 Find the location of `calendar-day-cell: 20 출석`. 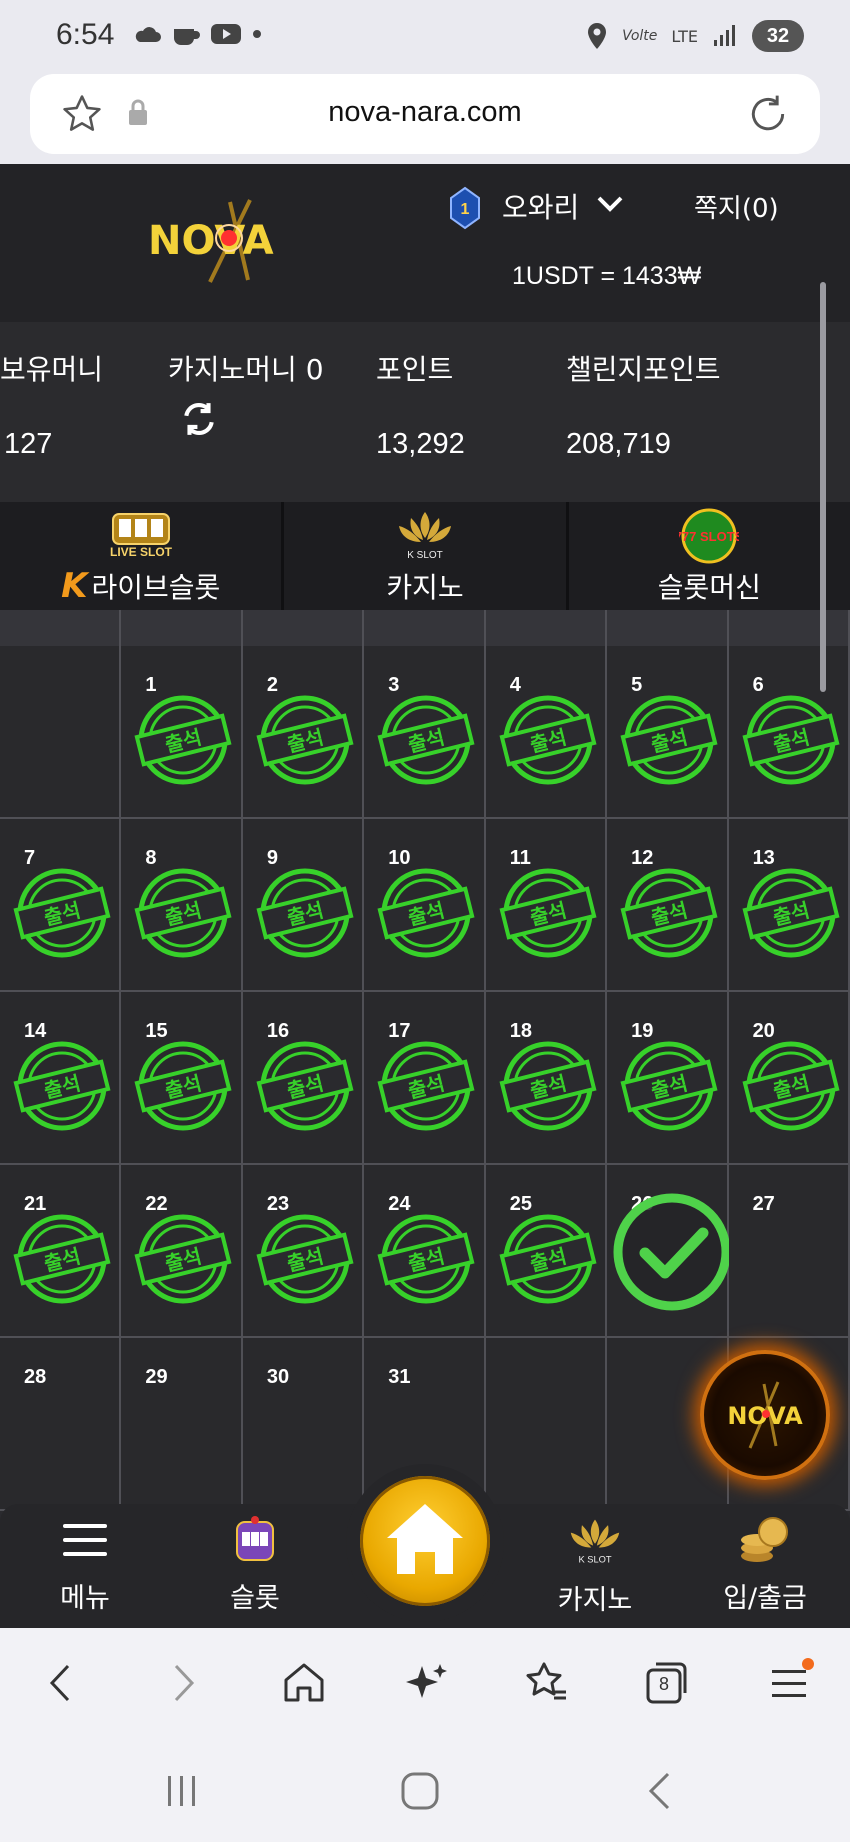

calendar-day-cell: 20 출석 is located at coordinates (789, 1078).